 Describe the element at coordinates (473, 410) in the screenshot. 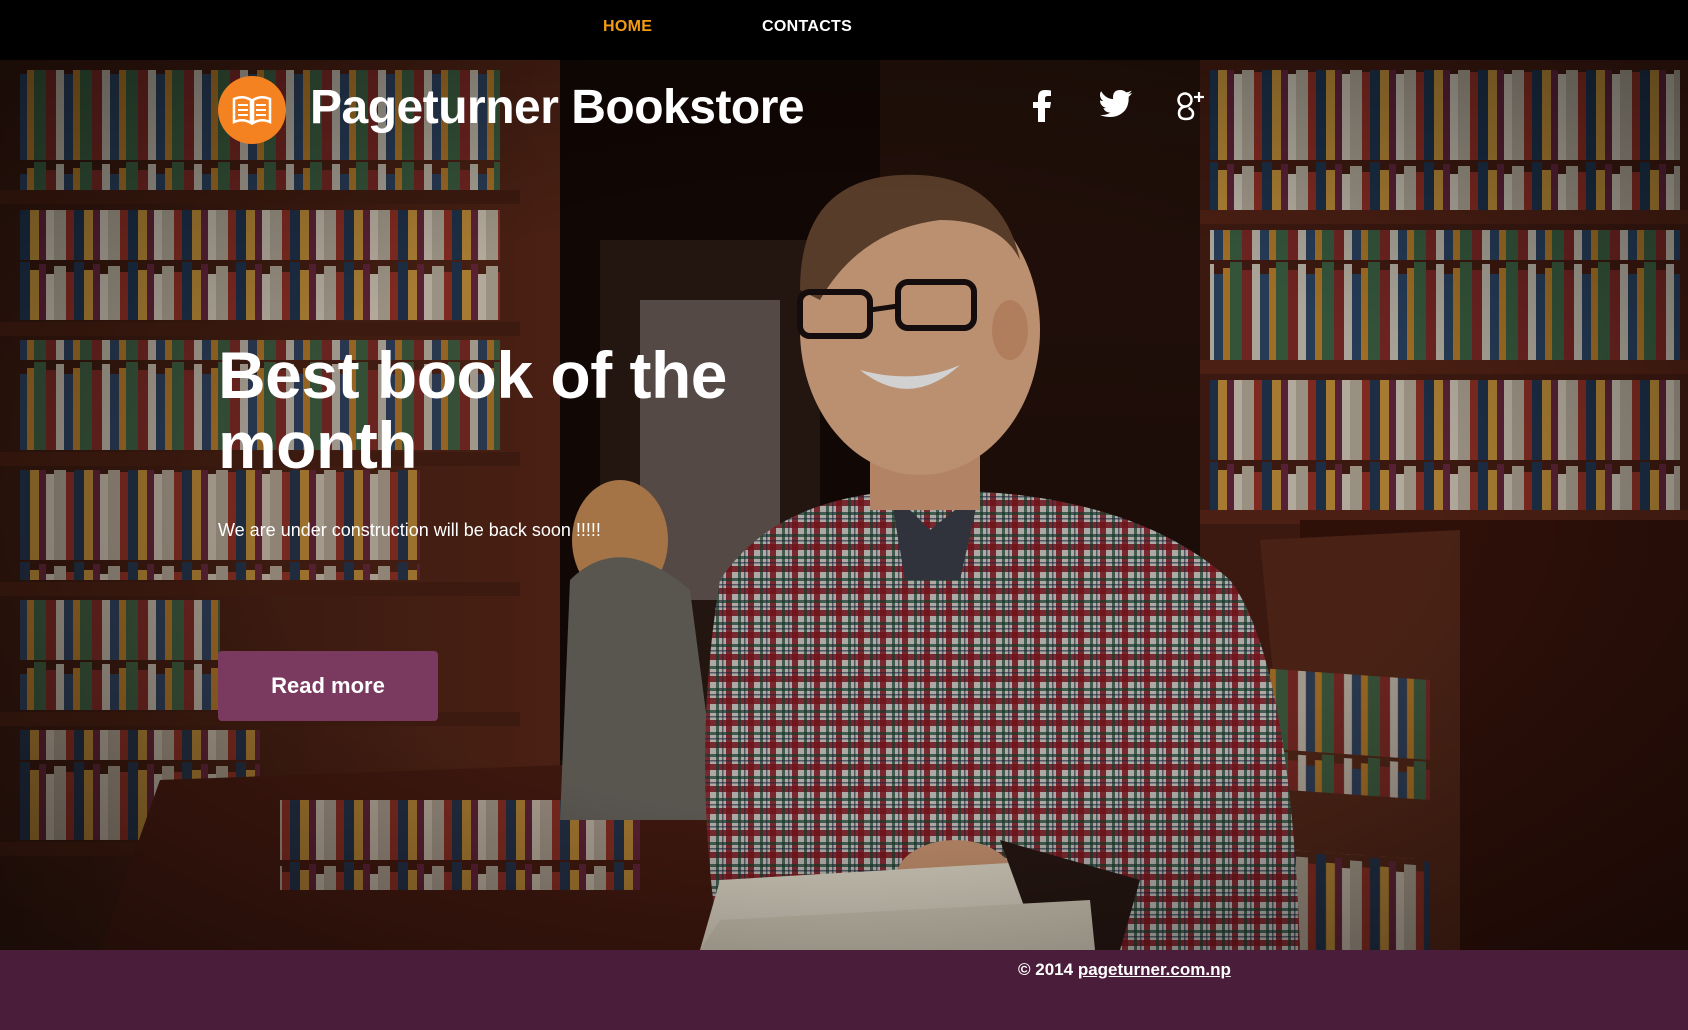

I see `hero-headline: Best book of the month` at that location.